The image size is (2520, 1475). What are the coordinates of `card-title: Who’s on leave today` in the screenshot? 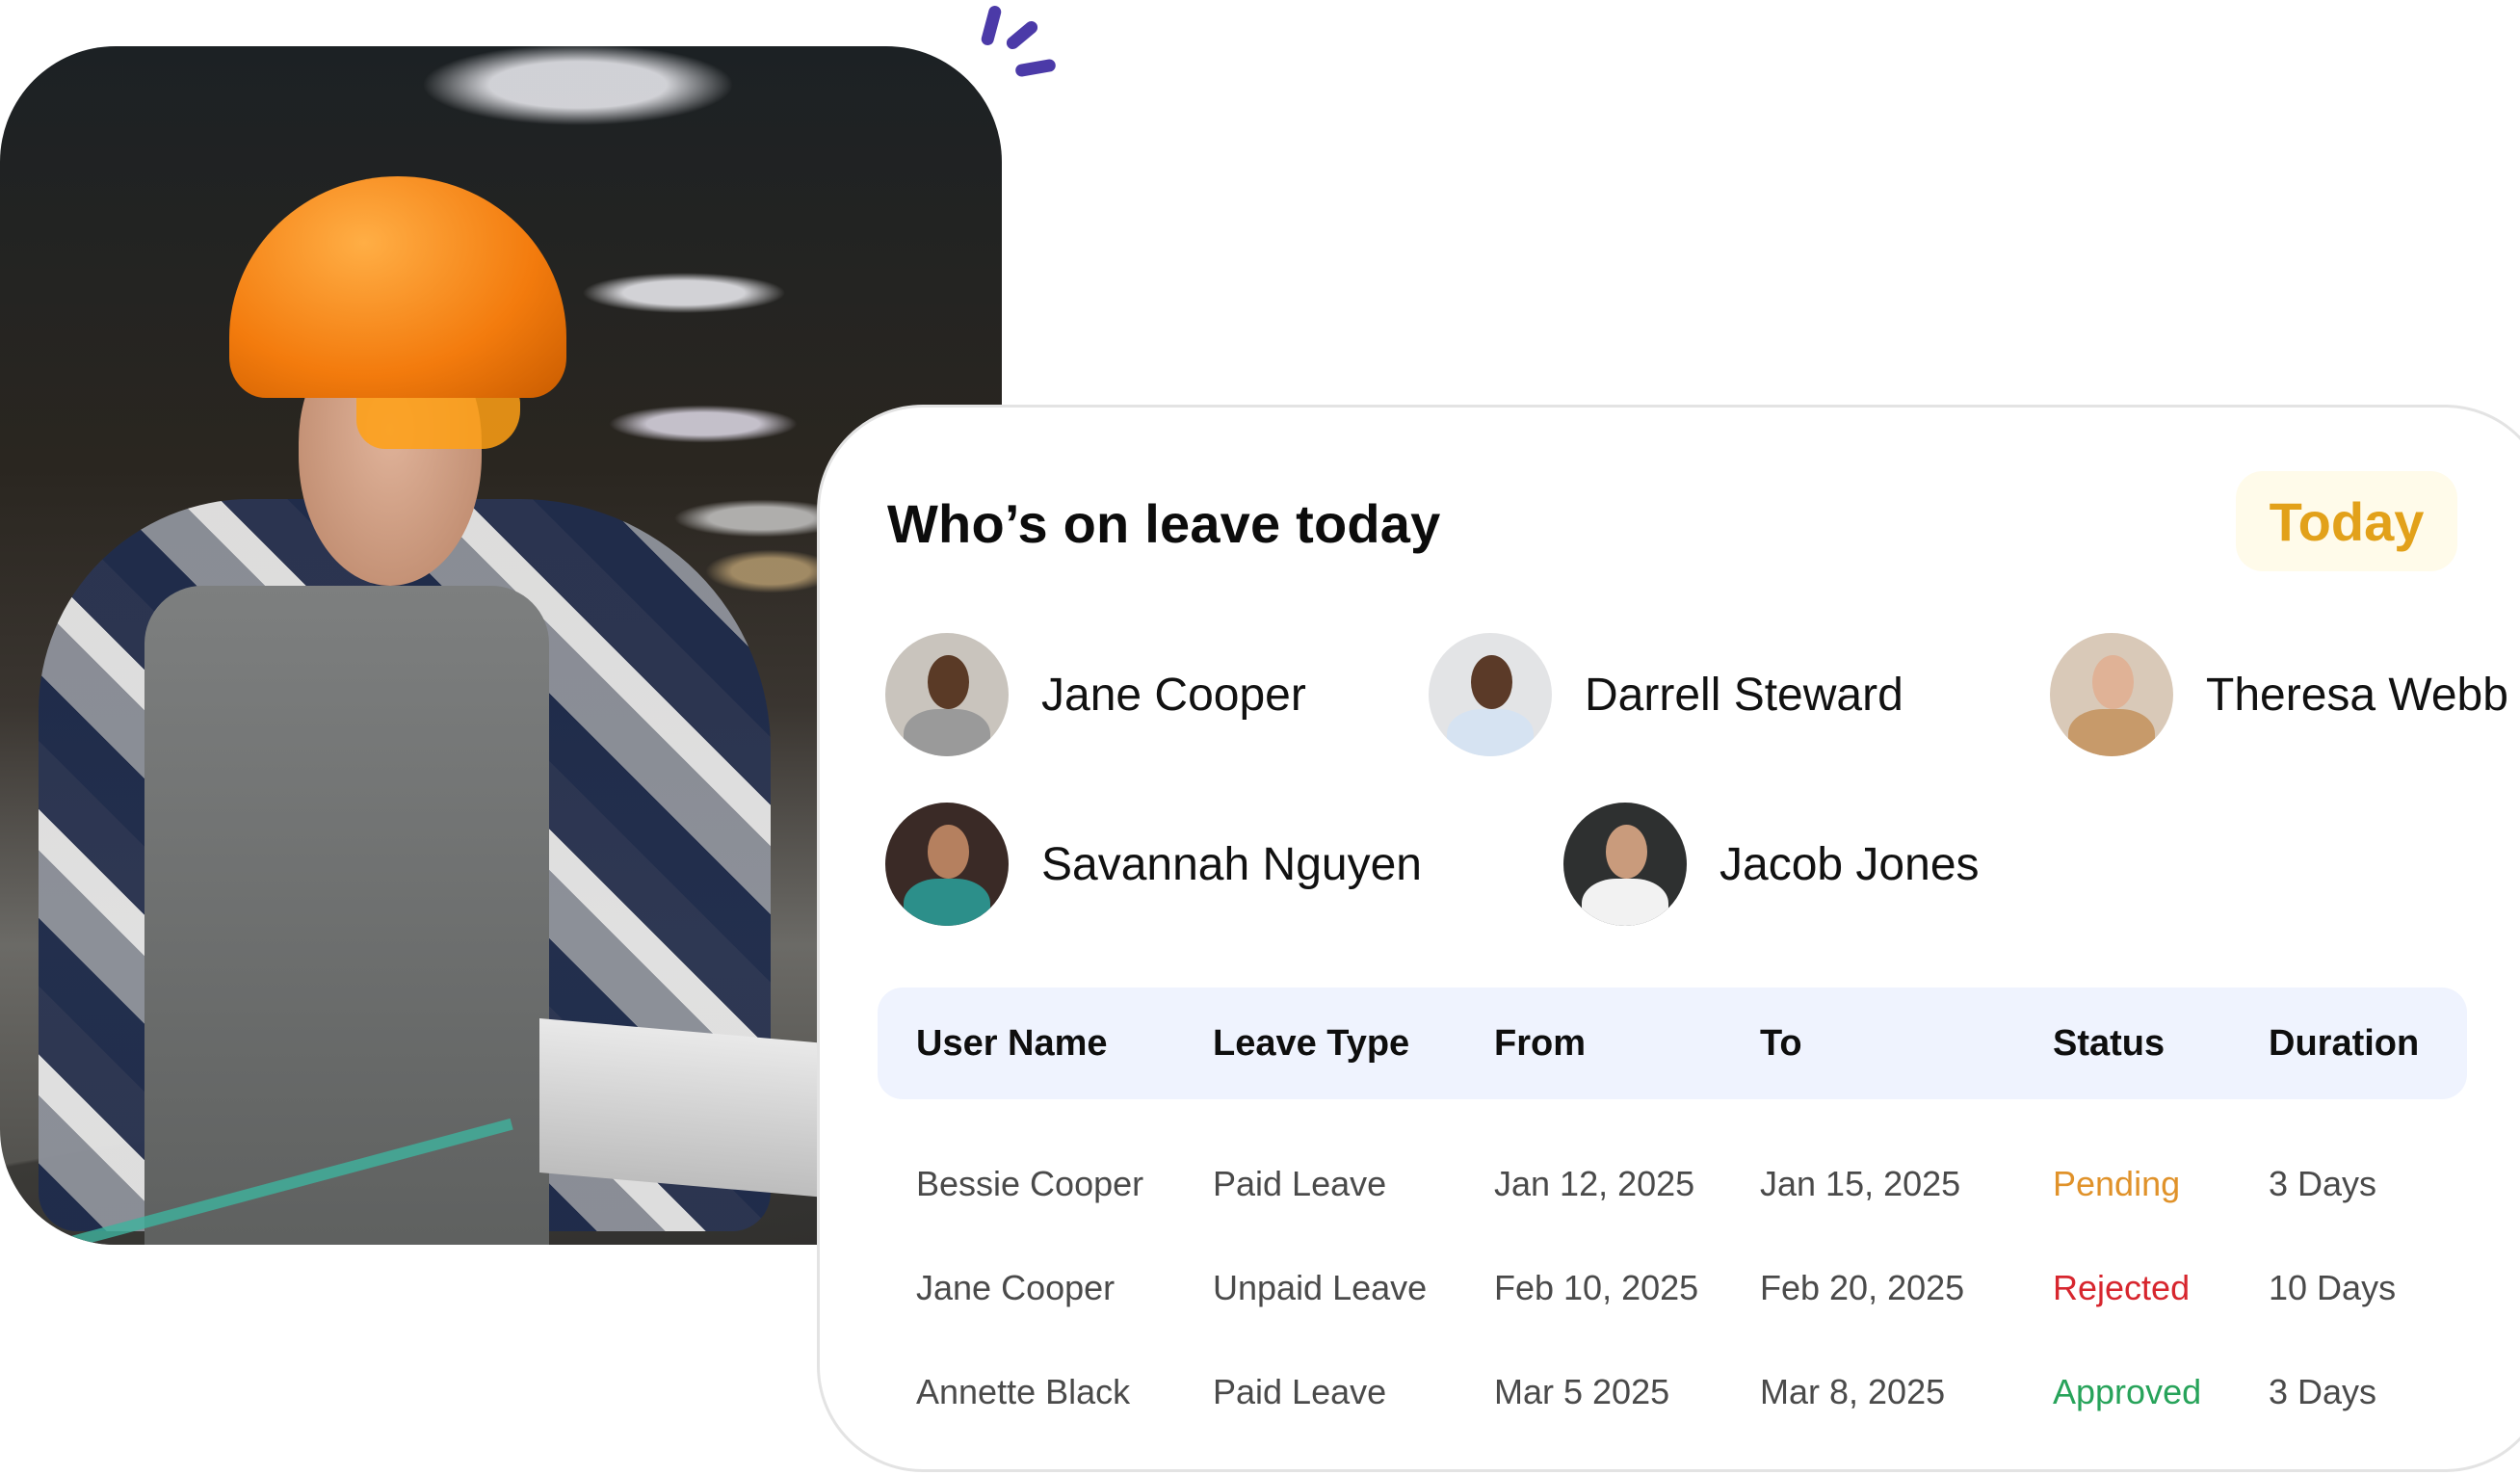 It's located at (1164, 523).